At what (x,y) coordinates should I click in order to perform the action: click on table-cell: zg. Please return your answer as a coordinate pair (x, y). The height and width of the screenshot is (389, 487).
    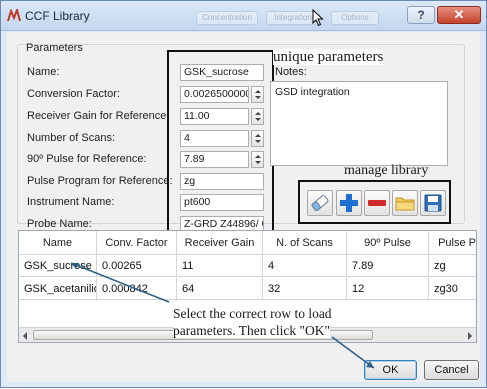
    Looking at the image, I should click on (452, 266).